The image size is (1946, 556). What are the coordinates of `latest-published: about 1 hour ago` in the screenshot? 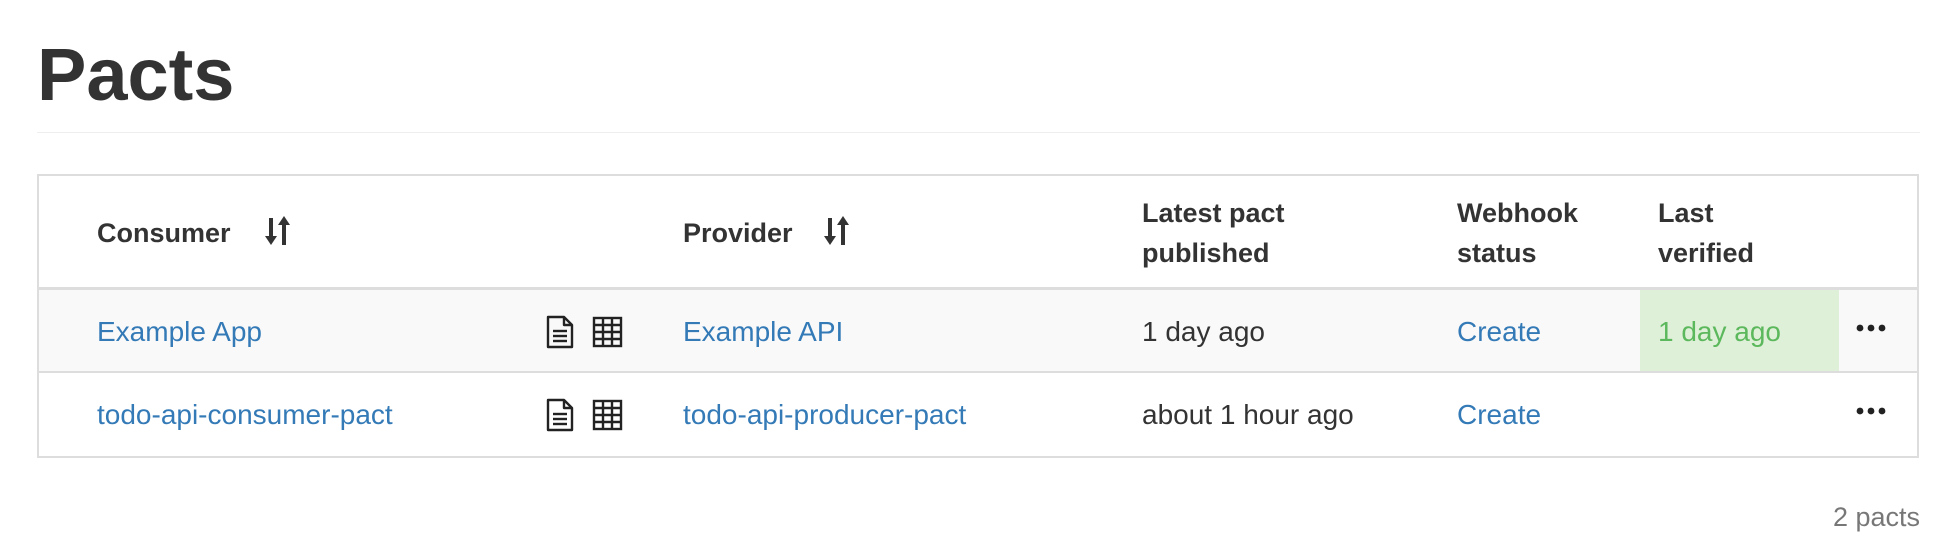 It's located at (1248, 414).